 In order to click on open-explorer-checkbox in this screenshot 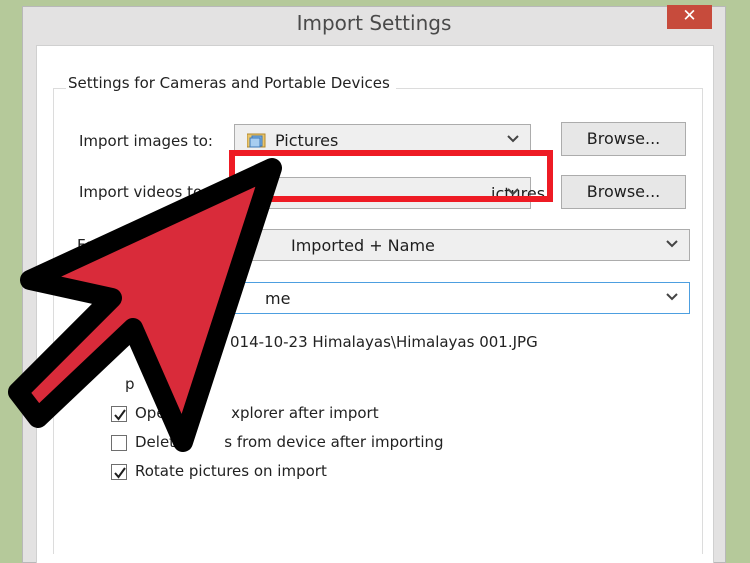, I will do `click(119, 414)`.